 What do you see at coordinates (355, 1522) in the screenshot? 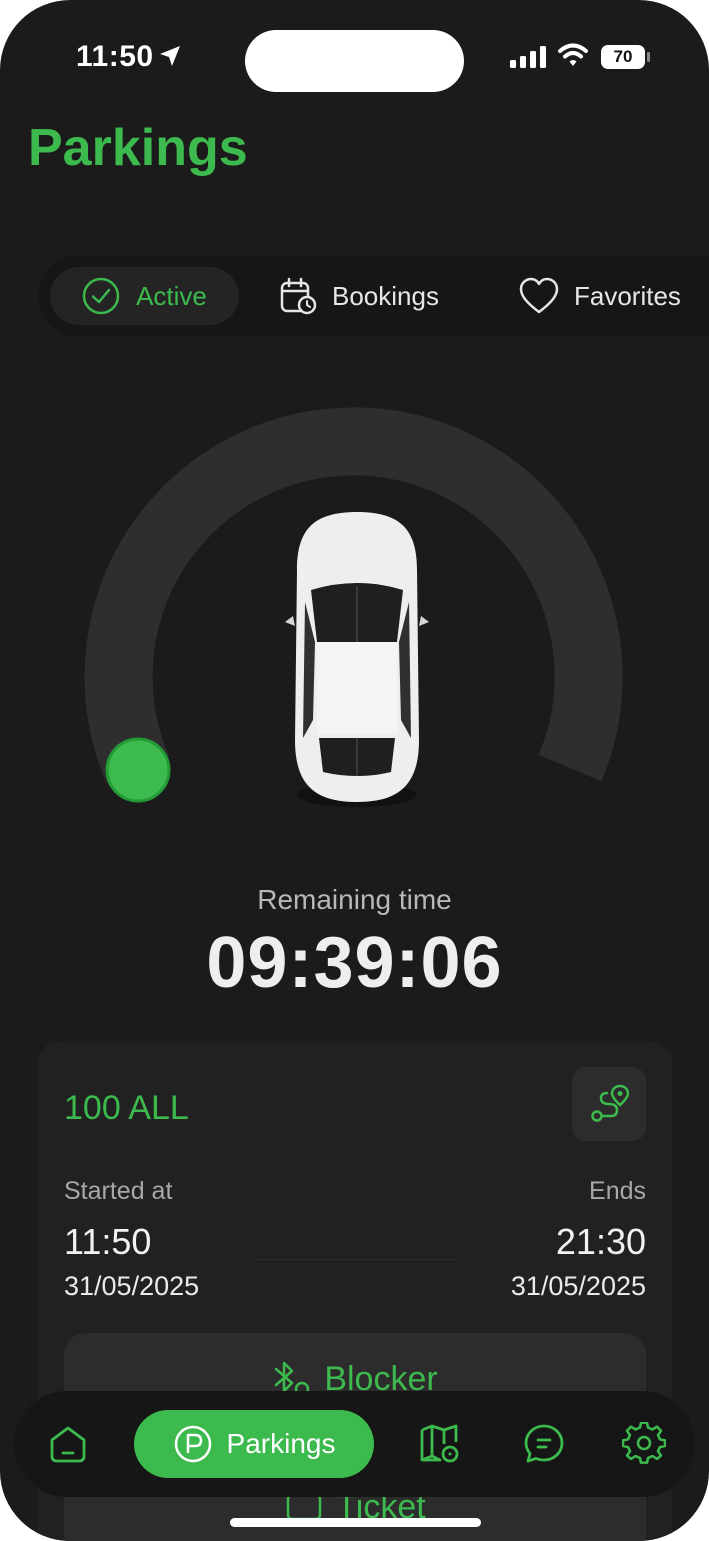
I see `home-indicator` at bounding box center [355, 1522].